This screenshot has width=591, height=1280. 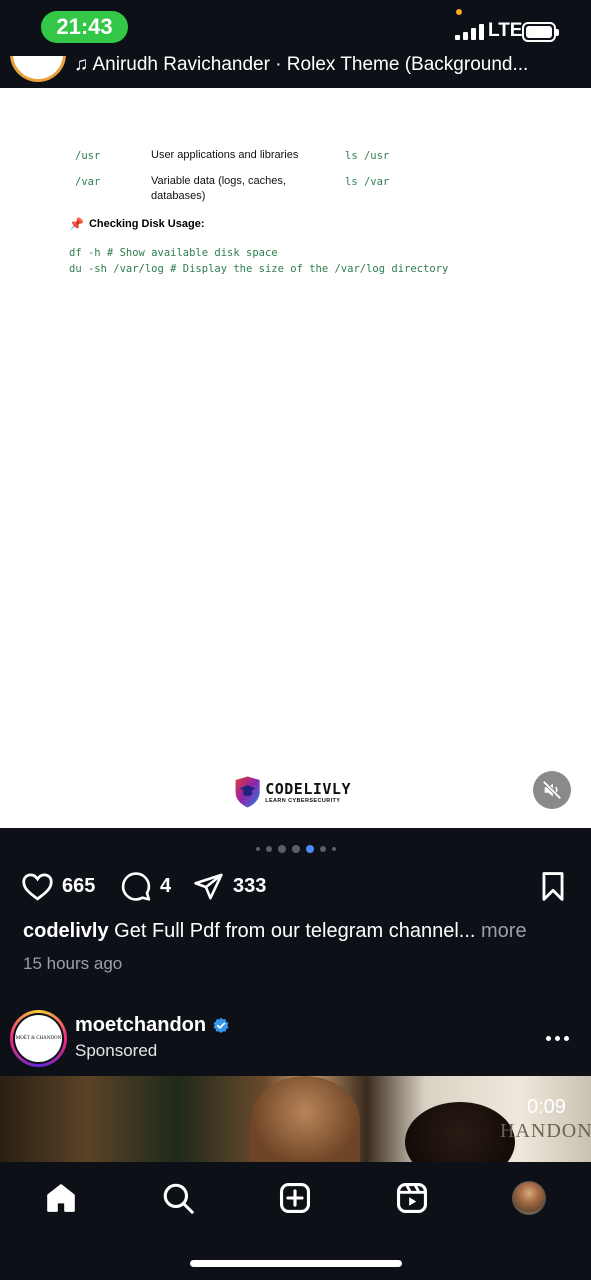 I want to click on dir-path: /usr, so click(x=88, y=156).